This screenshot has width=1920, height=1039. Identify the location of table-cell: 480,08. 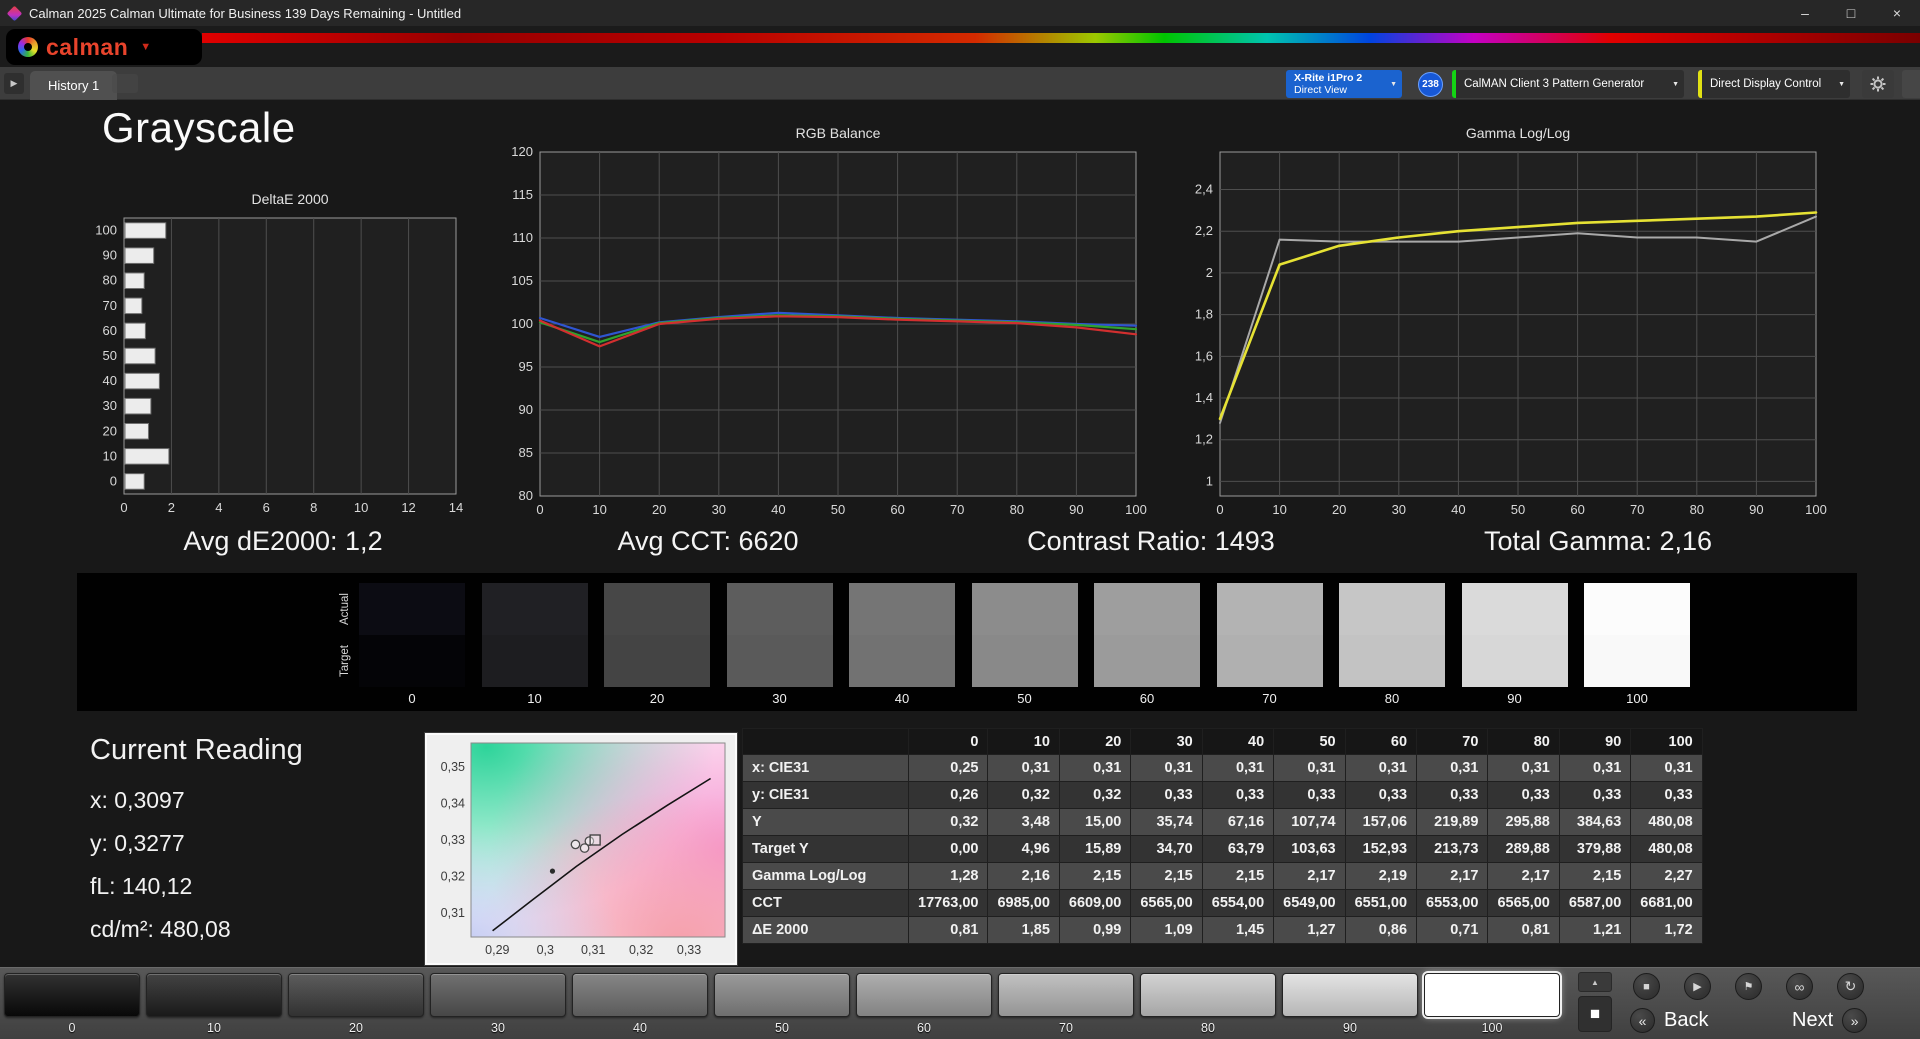
(1666, 822).